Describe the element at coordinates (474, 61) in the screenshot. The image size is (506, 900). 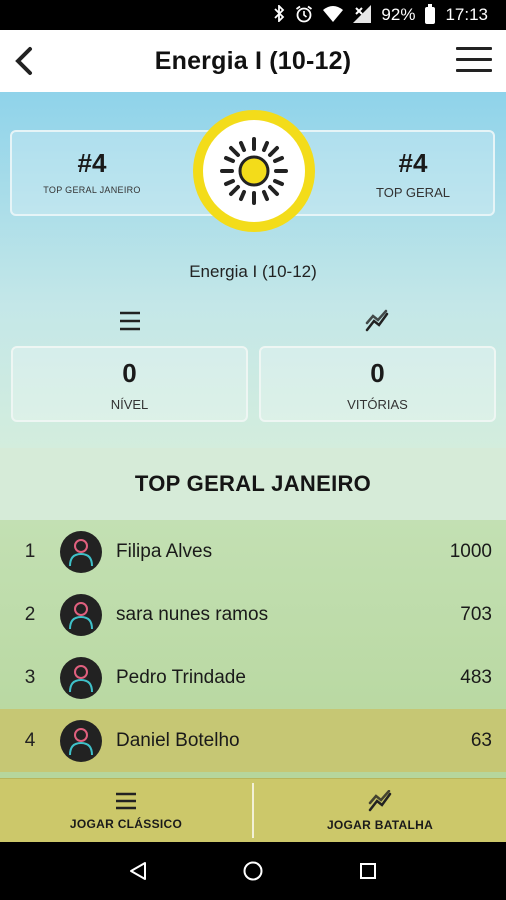
I see `hamburger-menu-icon` at that location.